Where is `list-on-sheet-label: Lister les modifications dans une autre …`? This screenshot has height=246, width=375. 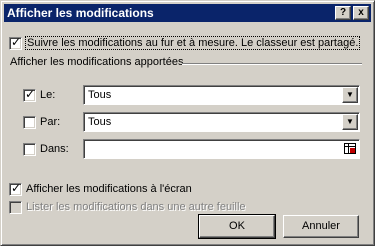 list-on-sheet-label: Lister les modifications dans une autre … is located at coordinates (136, 207).